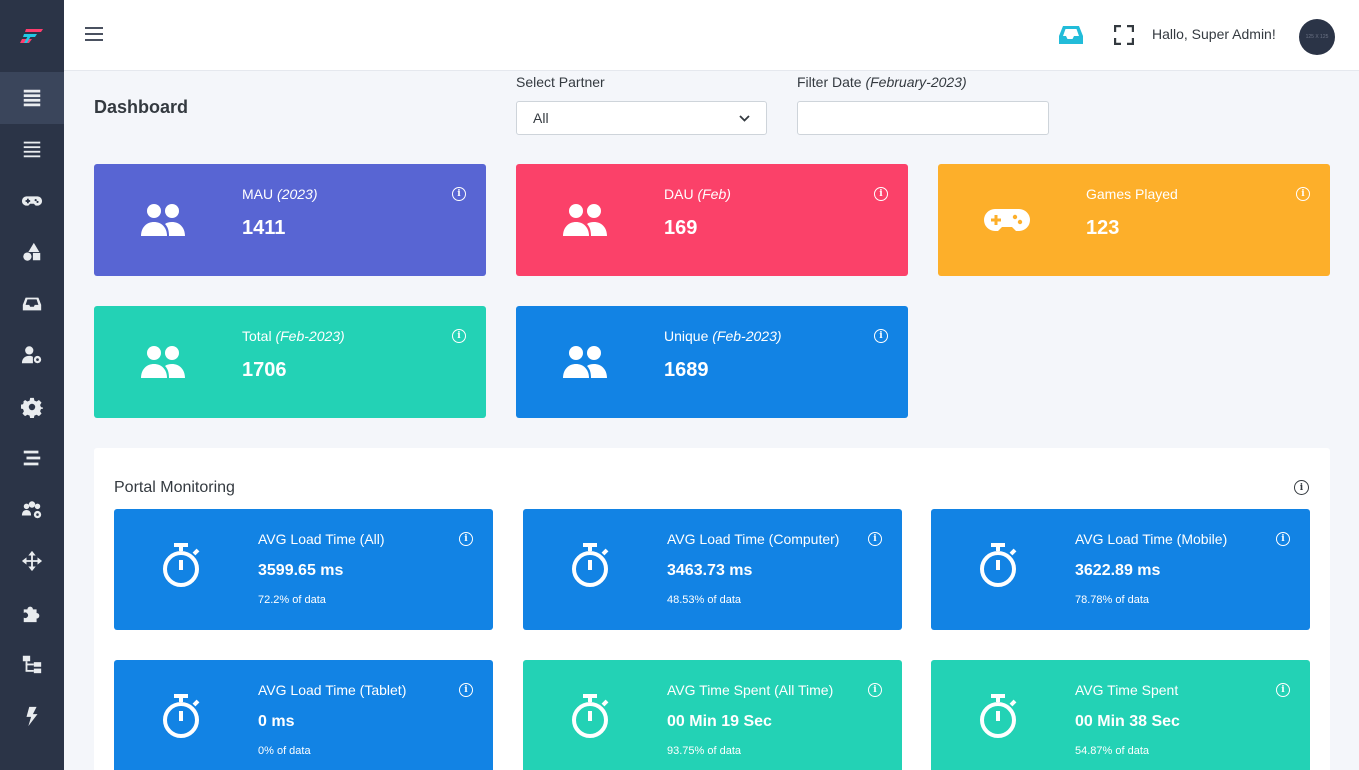 The width and height of the screenshot is (1359, 770). What do you see at coordinates (1112, 600) in the screenshot?
I see `metric-coverage: 78.78% of data` at bounding box center [1112, 600].